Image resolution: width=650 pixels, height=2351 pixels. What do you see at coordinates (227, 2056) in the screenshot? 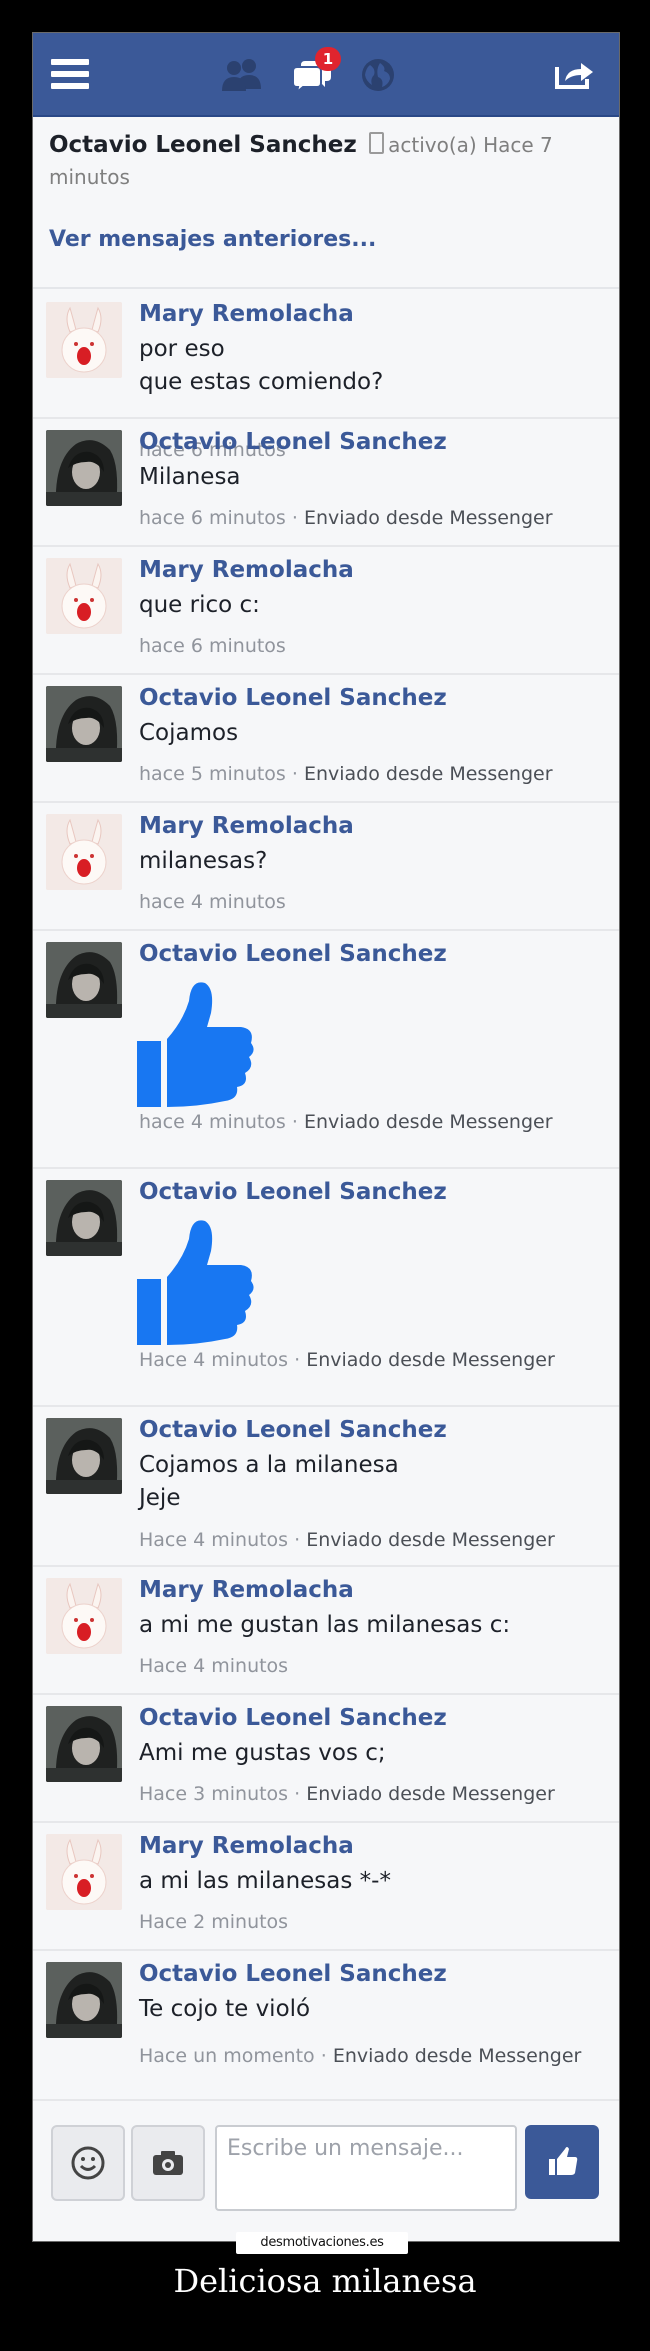
I see `timestamp: Hace un momento` at bounding box center [227, 2056].